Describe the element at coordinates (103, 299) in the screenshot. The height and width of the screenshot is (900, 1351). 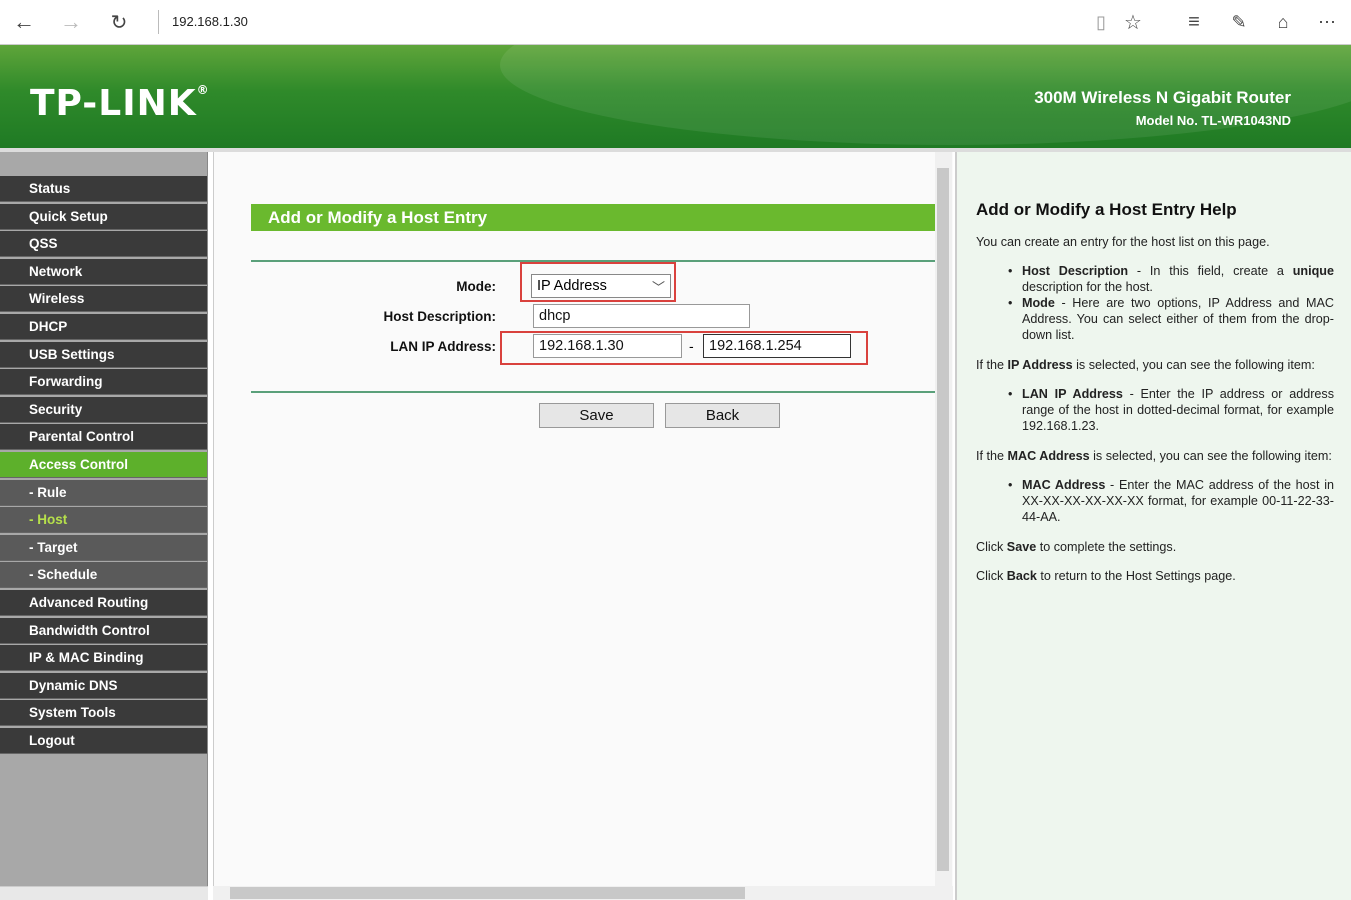
I see `sidebar-item-wireless: Wireless` at that location.